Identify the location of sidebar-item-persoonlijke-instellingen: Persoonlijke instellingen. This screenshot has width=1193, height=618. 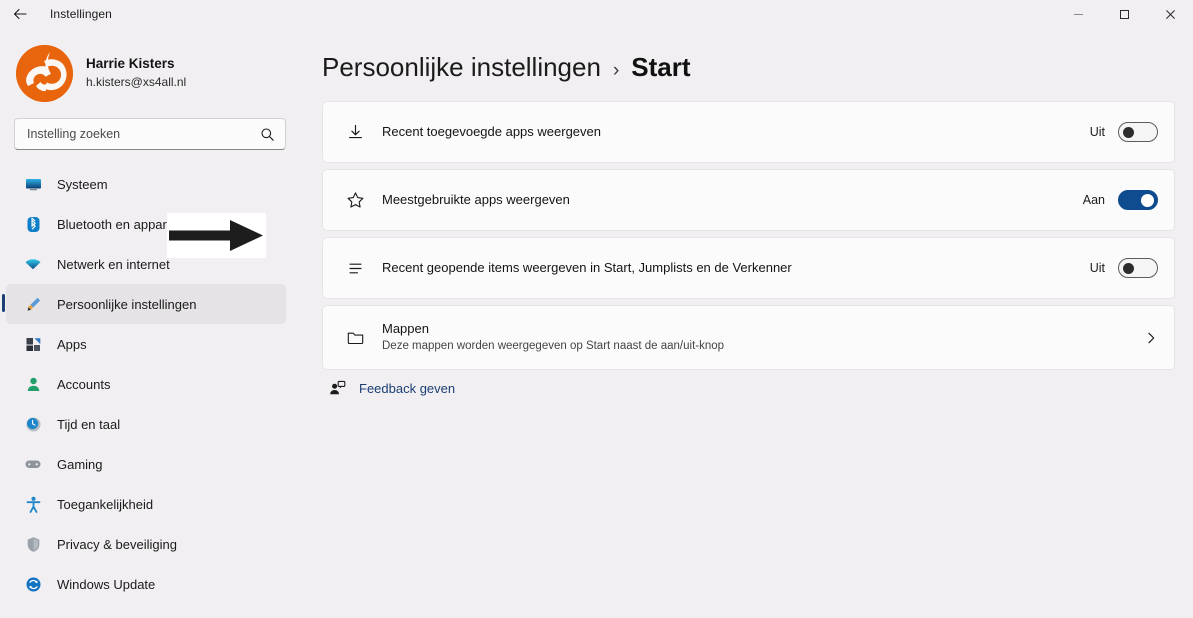
(144, 304).